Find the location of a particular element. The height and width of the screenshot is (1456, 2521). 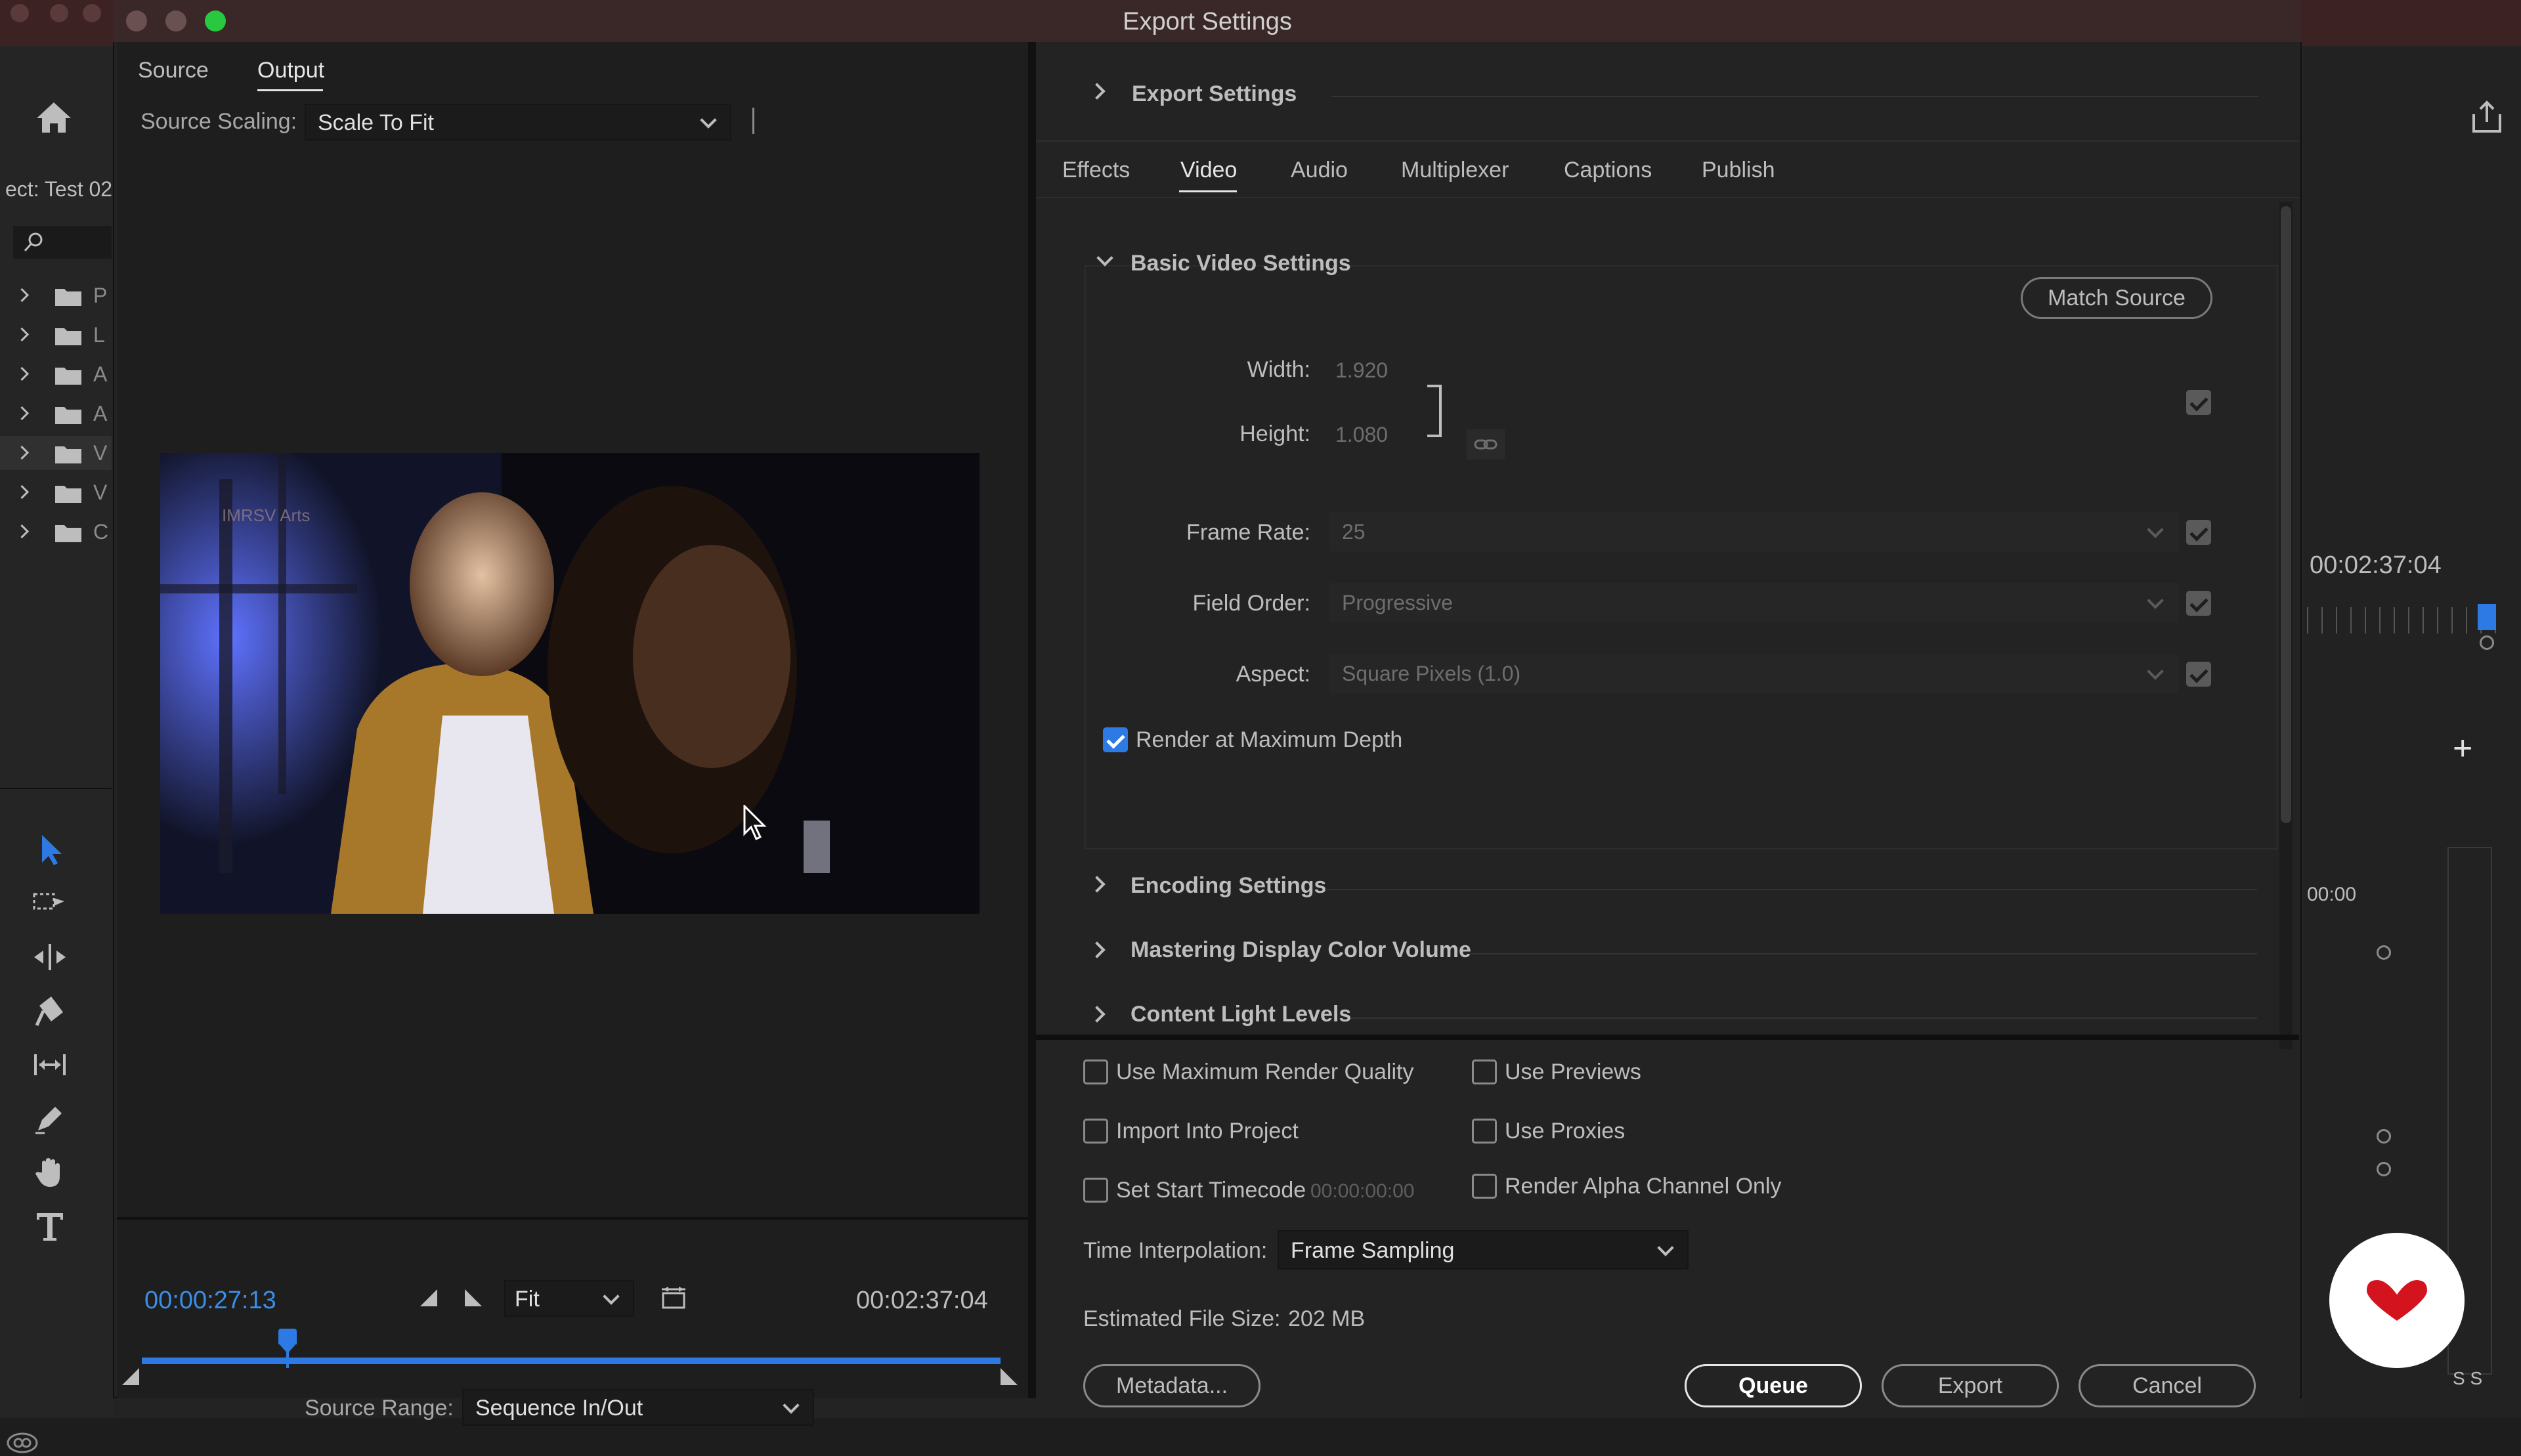

preview-playhead is located at coordinates (287, 1348).